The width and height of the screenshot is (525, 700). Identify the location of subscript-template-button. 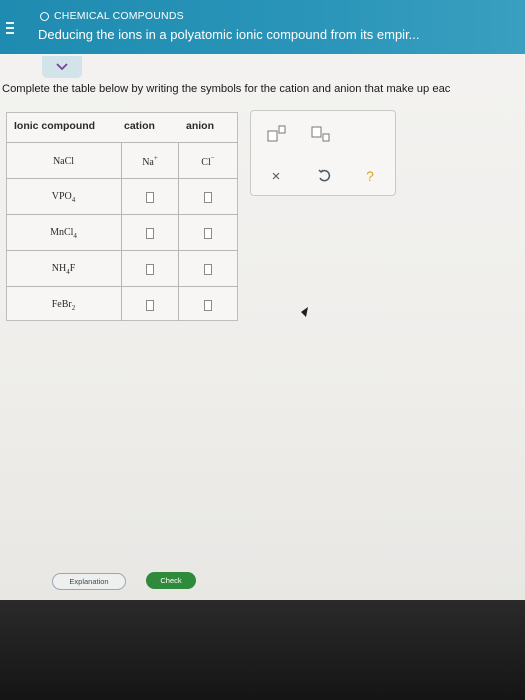
(321, 134).